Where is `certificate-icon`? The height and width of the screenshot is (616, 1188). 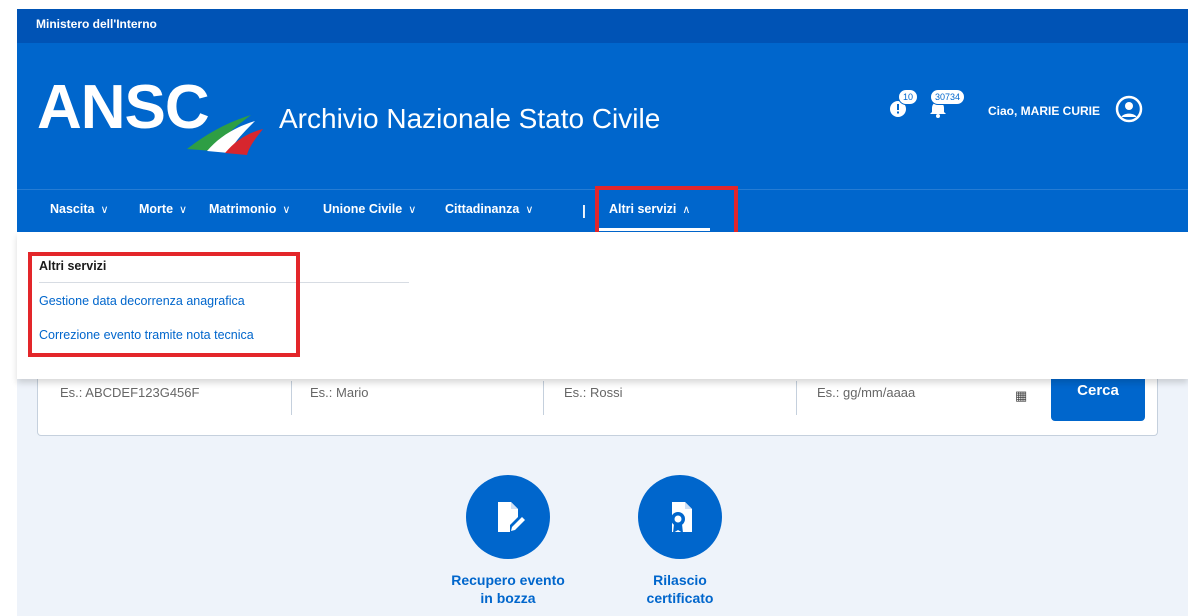 certificate-icon is located at coordinates (681, 517).